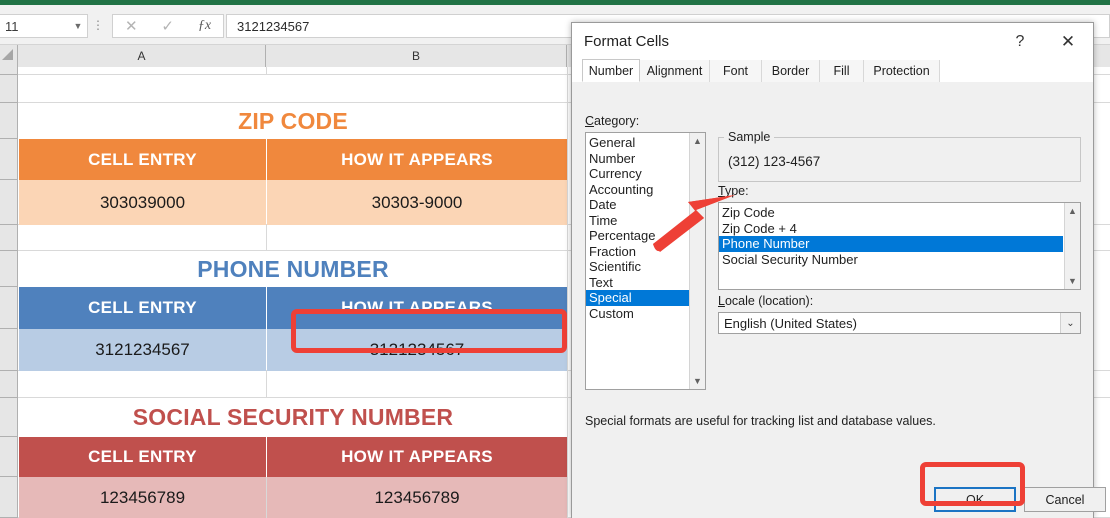 This screenshot has height=518, width=1110. I want to click on category-item: Time, so click(637, 221).